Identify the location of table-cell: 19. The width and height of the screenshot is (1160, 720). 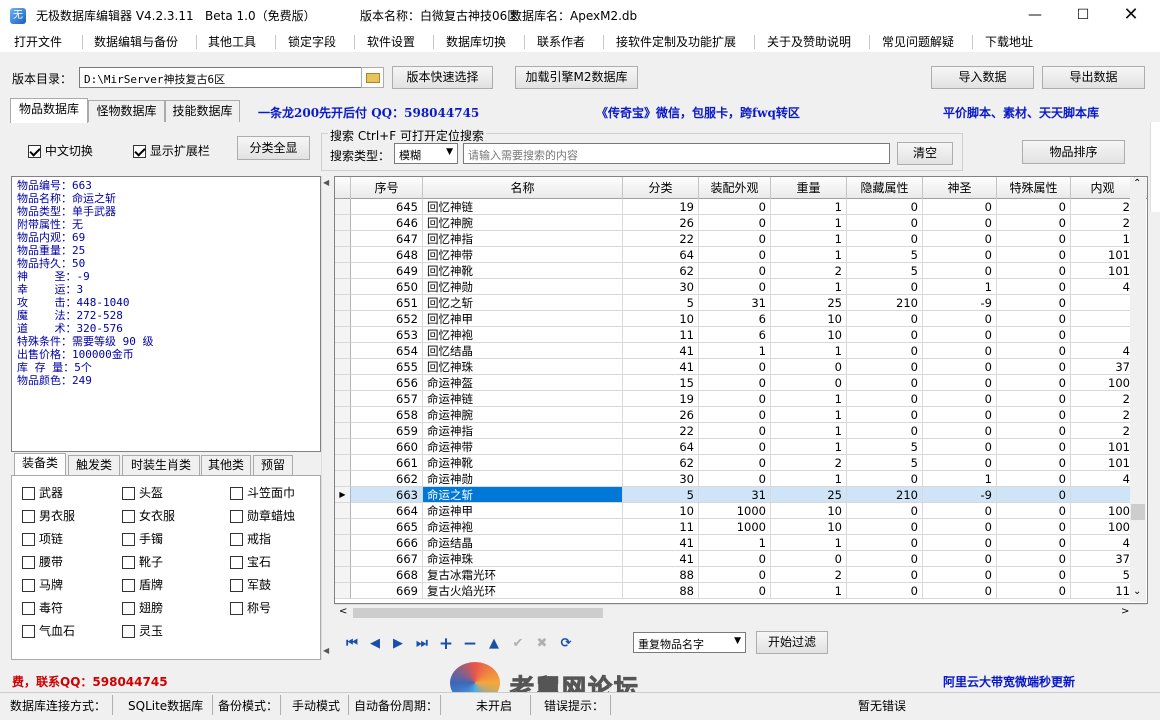
(661, 207).